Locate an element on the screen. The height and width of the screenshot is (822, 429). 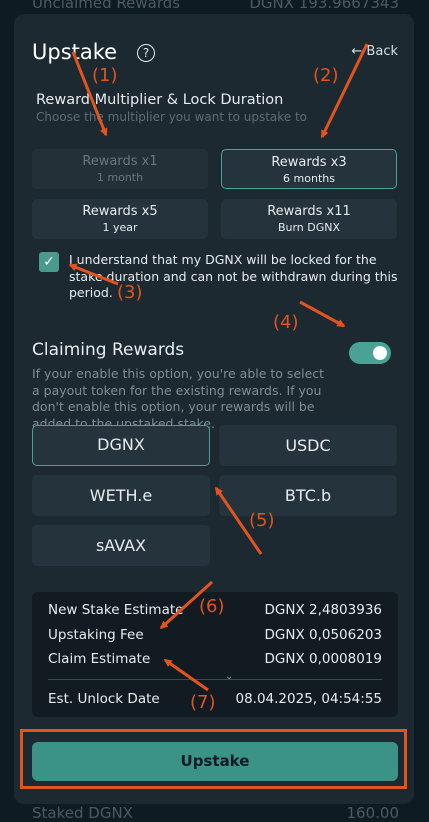
token-option-btcb: BTC.b is located at coordinates (308, 495).